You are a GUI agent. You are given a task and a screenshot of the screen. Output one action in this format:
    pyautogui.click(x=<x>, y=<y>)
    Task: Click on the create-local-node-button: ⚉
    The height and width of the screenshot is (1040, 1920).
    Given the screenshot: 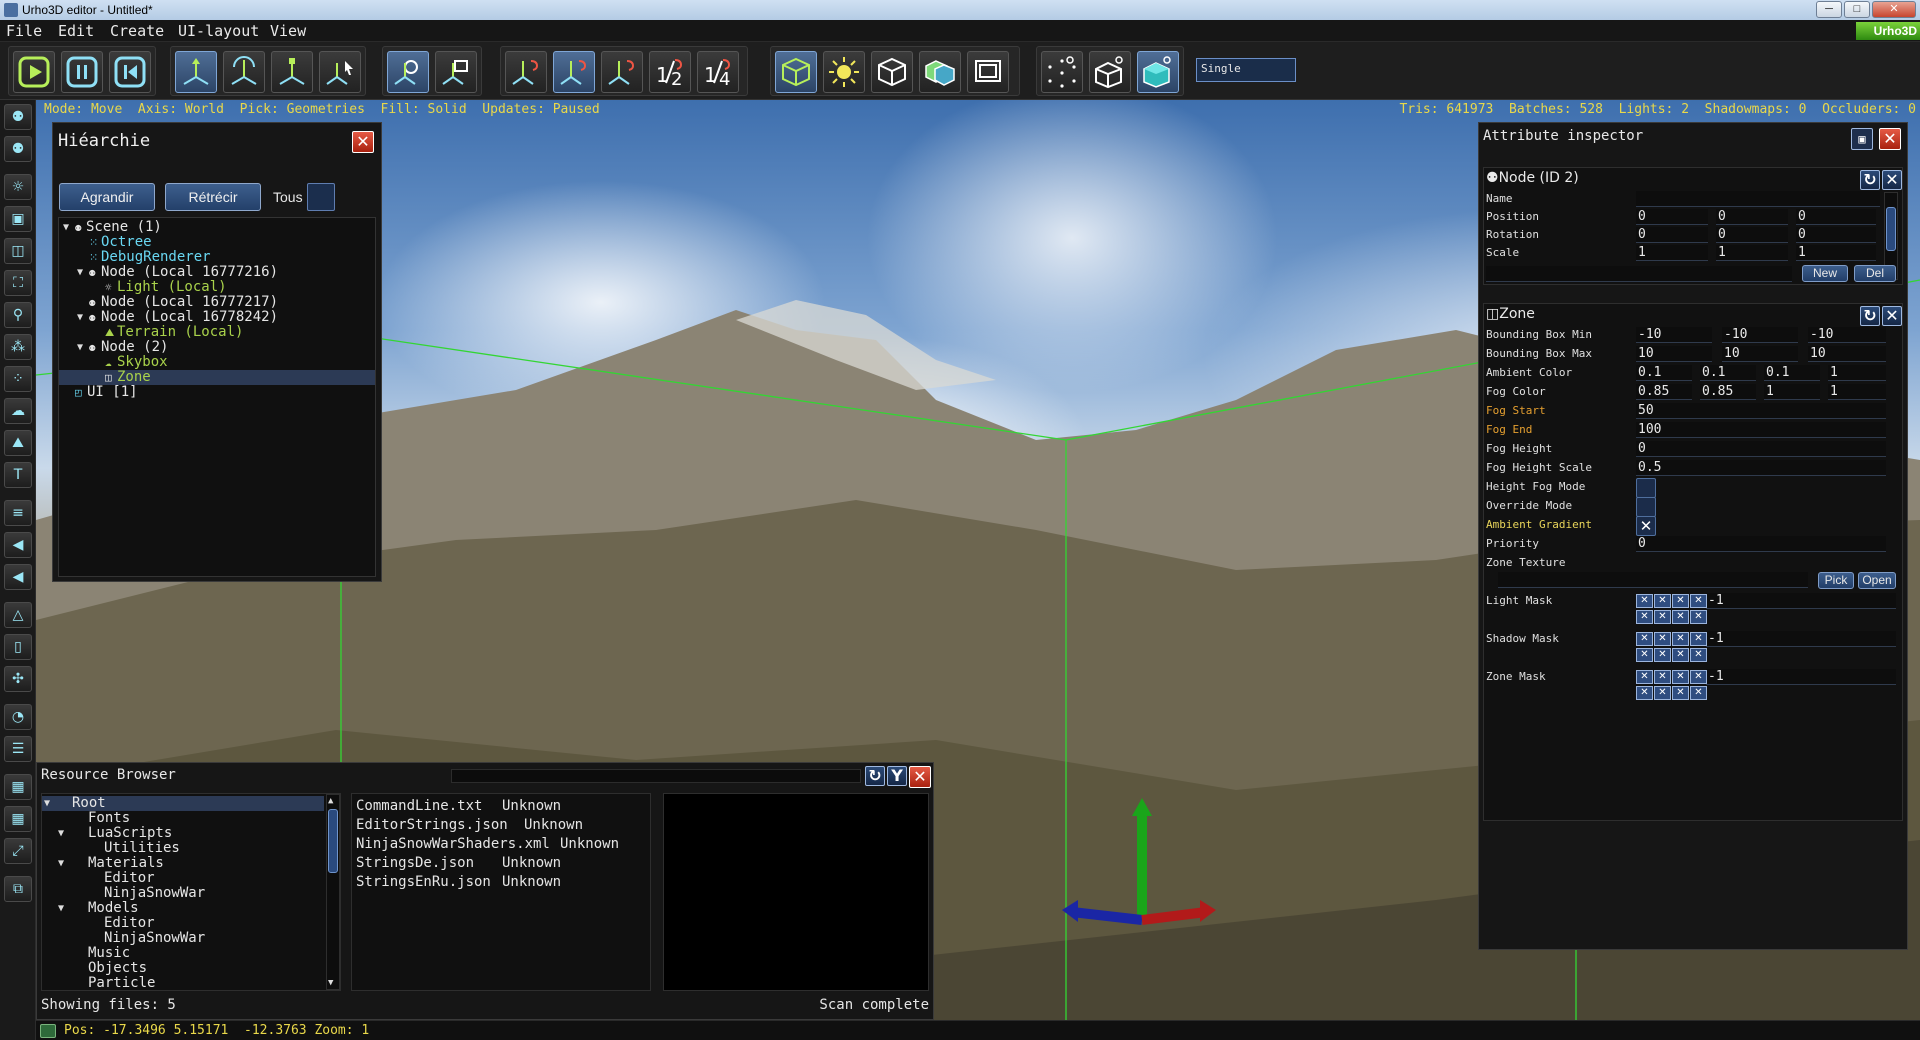 What is the action you would take?
    pyautogui.click(x=18, y=149)
    